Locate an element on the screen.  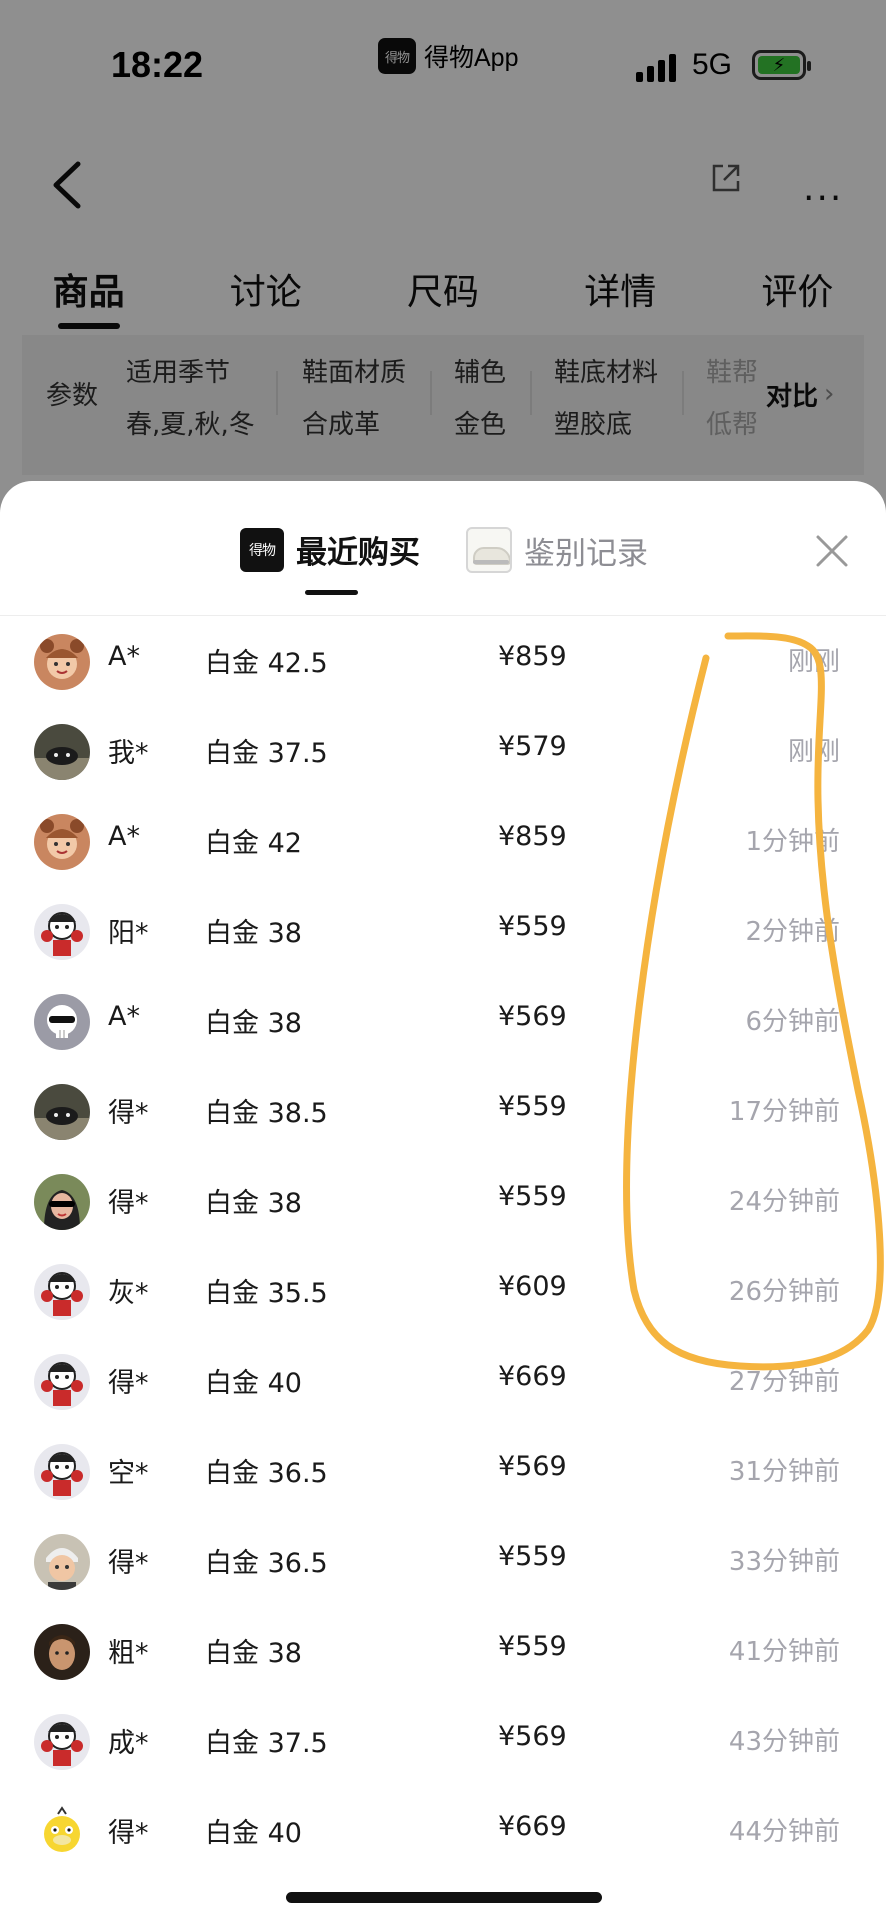
purchase-size: 白金 35.5 is located at coordinates (266, 1293).